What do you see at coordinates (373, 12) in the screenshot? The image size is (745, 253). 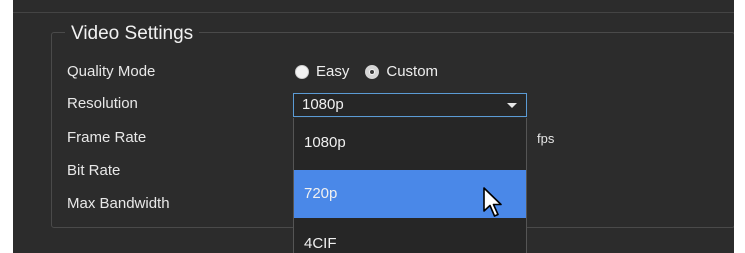 I see `top-divider` at bounding box center [373, 12].